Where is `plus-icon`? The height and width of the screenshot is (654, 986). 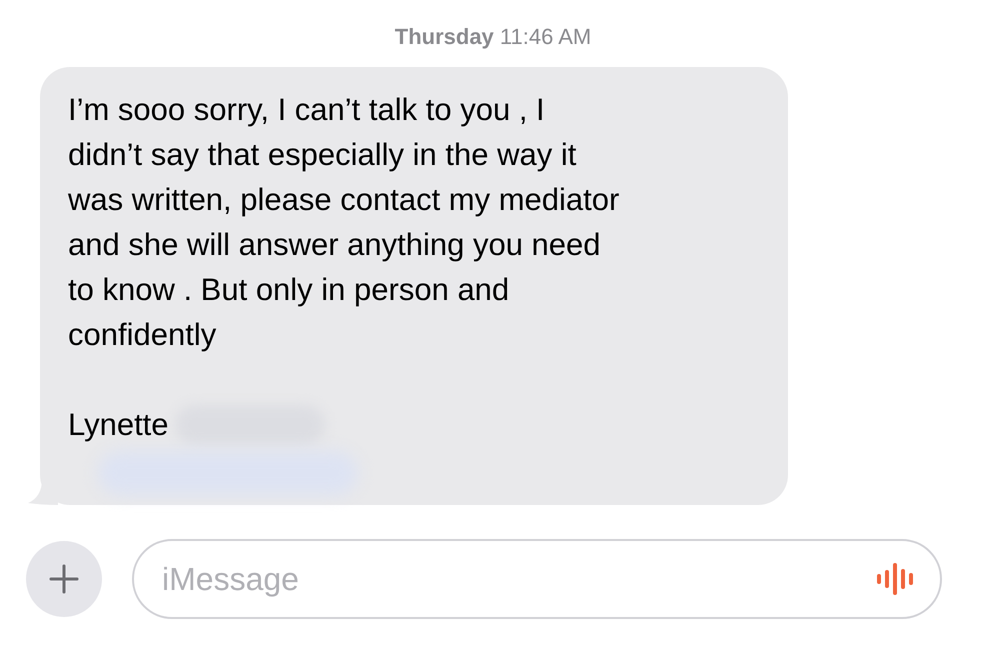
plus-icon is located at coordinates (64, 579).